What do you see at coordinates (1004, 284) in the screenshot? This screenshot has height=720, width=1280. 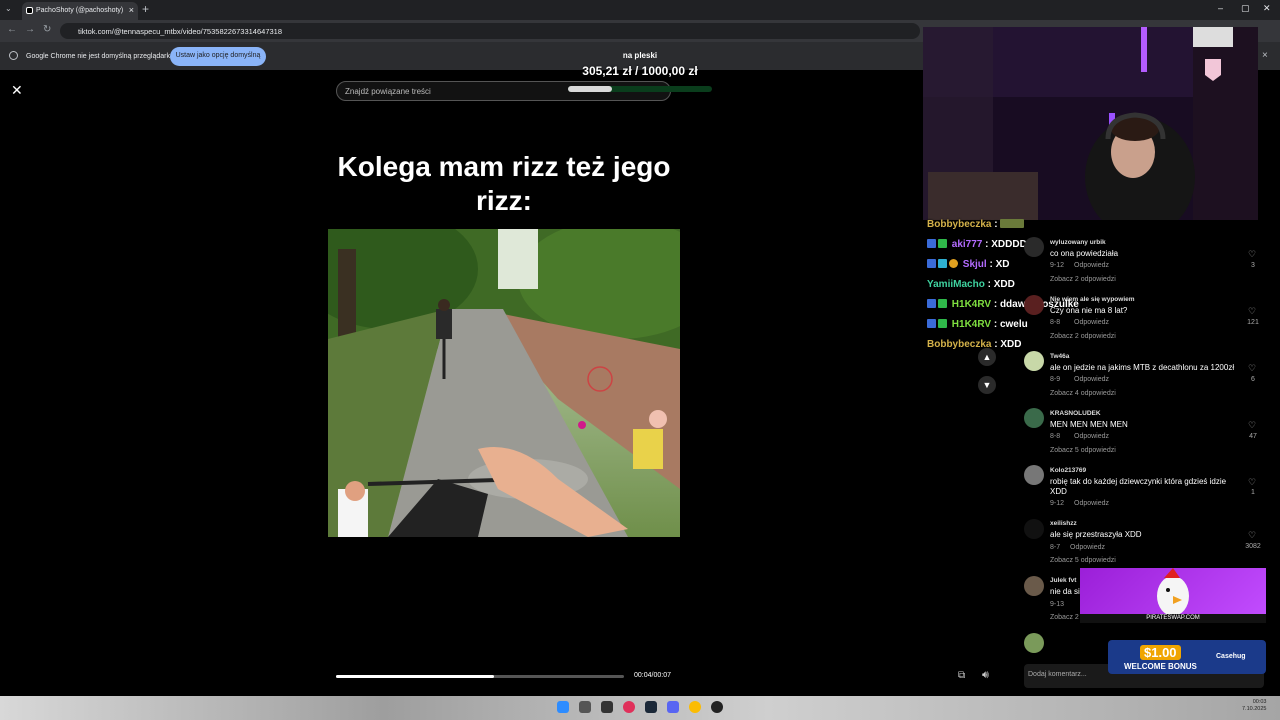 I see `chat-message: XDD` at bounding box center [1004, 284].